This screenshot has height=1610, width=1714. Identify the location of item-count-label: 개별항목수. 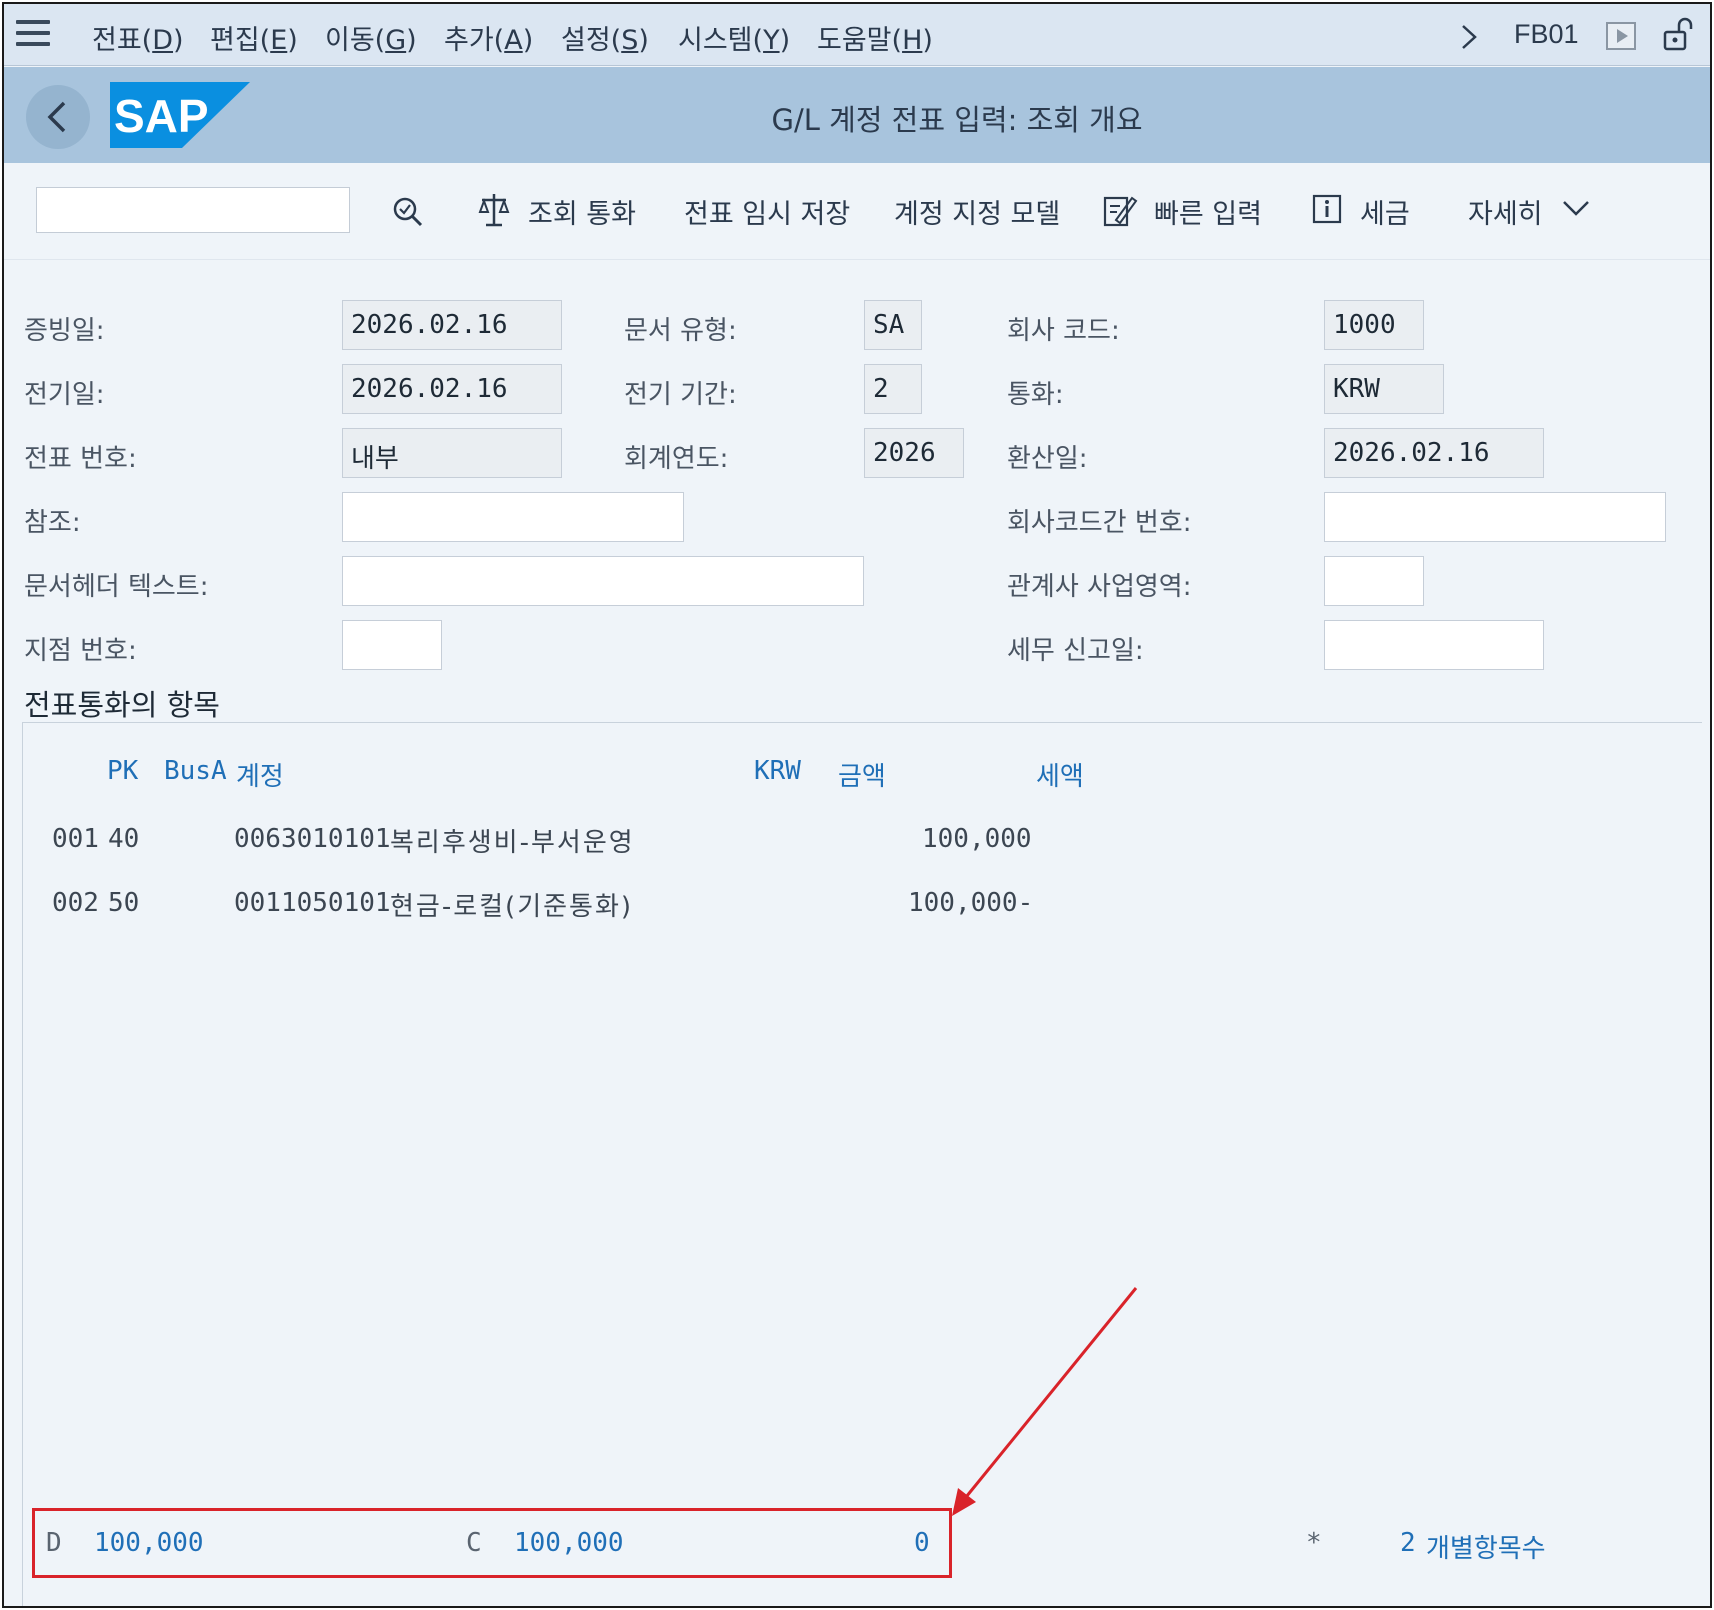
(1486, 1549).